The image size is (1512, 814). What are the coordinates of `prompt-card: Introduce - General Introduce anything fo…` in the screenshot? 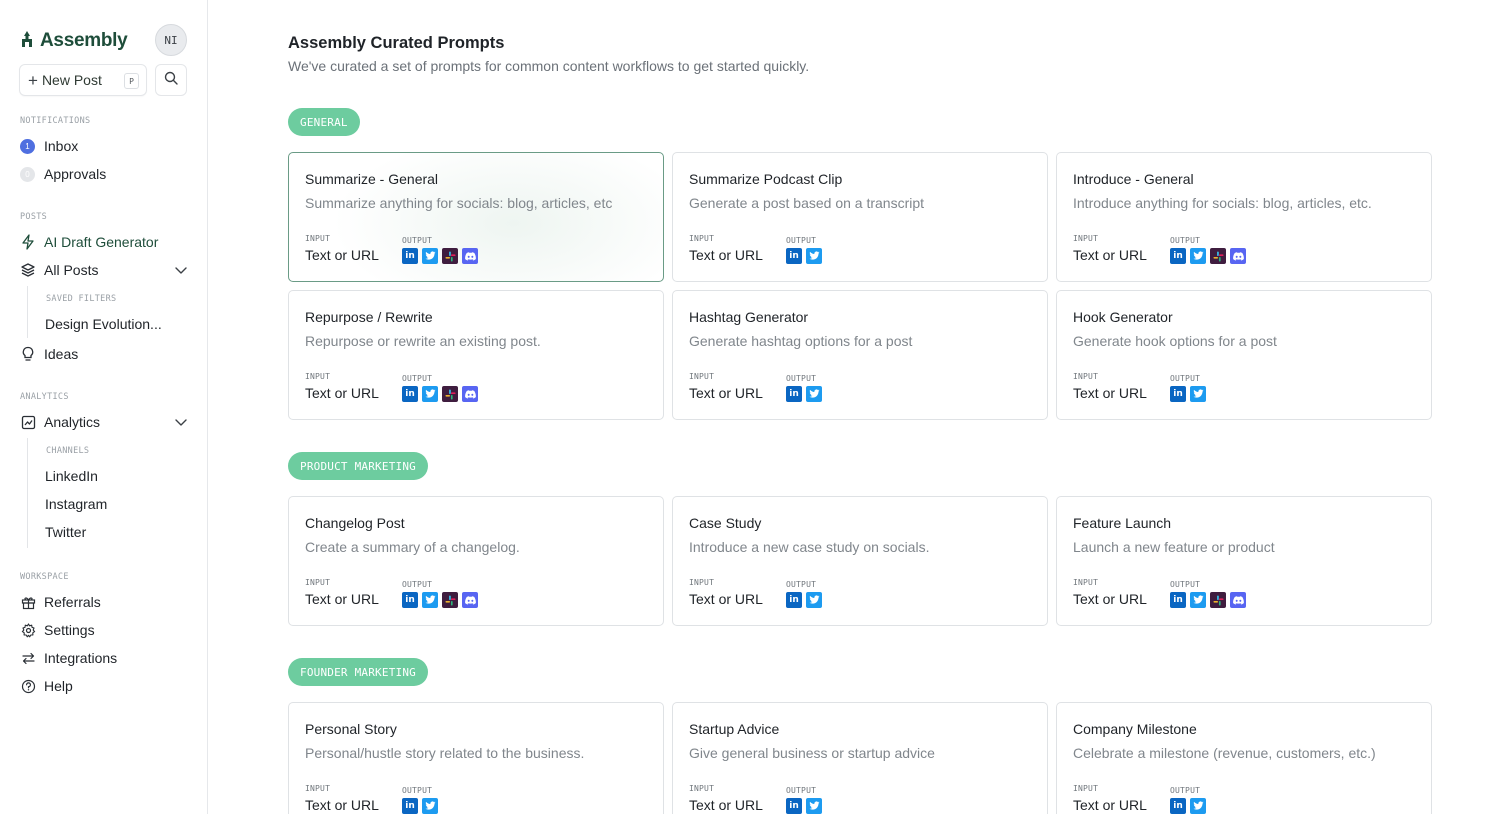 It's located at (1244, 217).